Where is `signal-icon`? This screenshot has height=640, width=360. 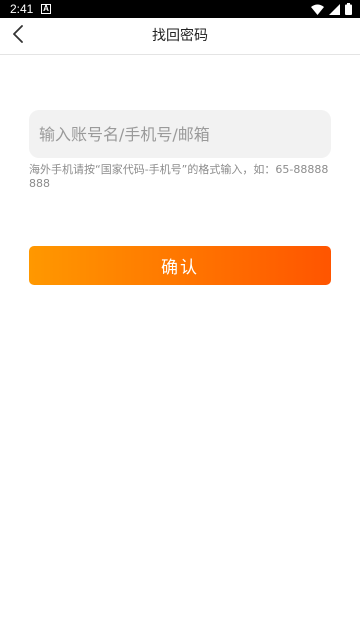
signal-icon is located at coordinates (334, 9).